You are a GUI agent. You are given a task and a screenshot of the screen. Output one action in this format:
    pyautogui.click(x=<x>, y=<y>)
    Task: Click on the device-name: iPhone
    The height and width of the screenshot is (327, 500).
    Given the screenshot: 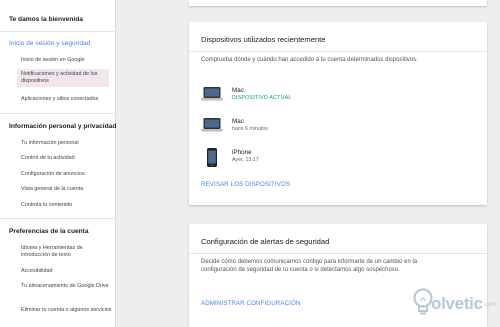 What is the action you would take?
    pyautogui.click(x=242, y=152)
    